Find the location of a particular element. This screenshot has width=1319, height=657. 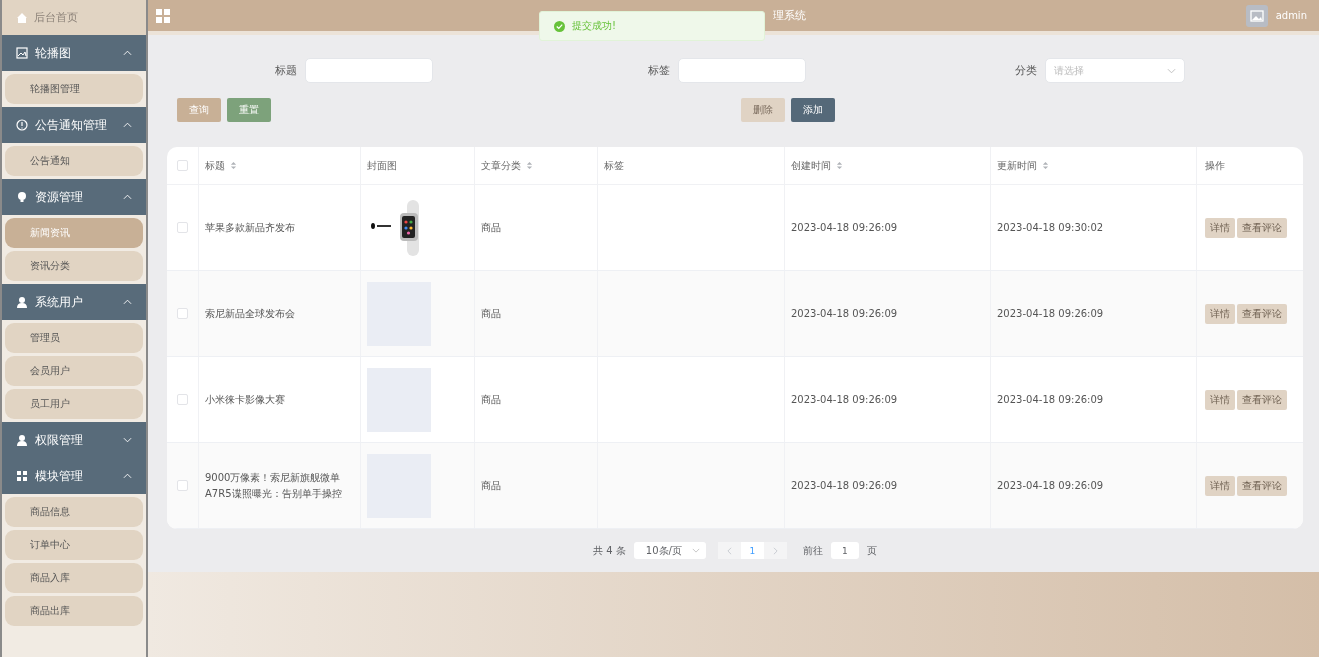

column-header: 更新时间 is located at coordinates (1017, 165).